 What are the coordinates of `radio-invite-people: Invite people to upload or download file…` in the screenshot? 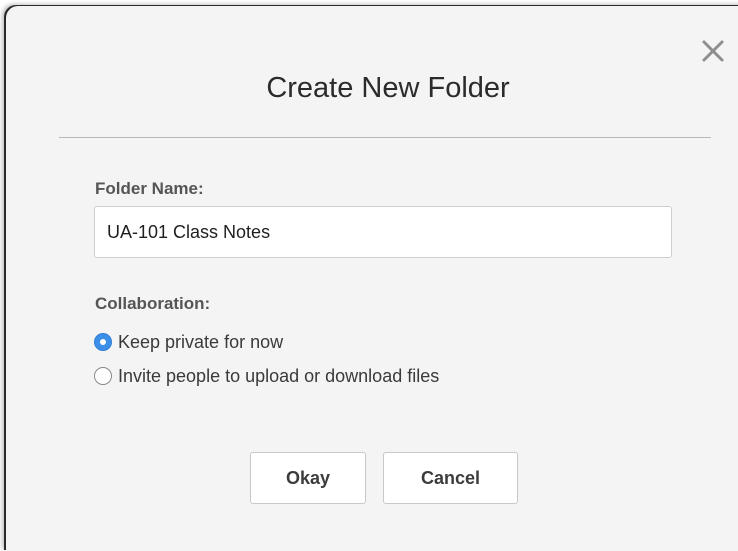 It's located at (266, 376).